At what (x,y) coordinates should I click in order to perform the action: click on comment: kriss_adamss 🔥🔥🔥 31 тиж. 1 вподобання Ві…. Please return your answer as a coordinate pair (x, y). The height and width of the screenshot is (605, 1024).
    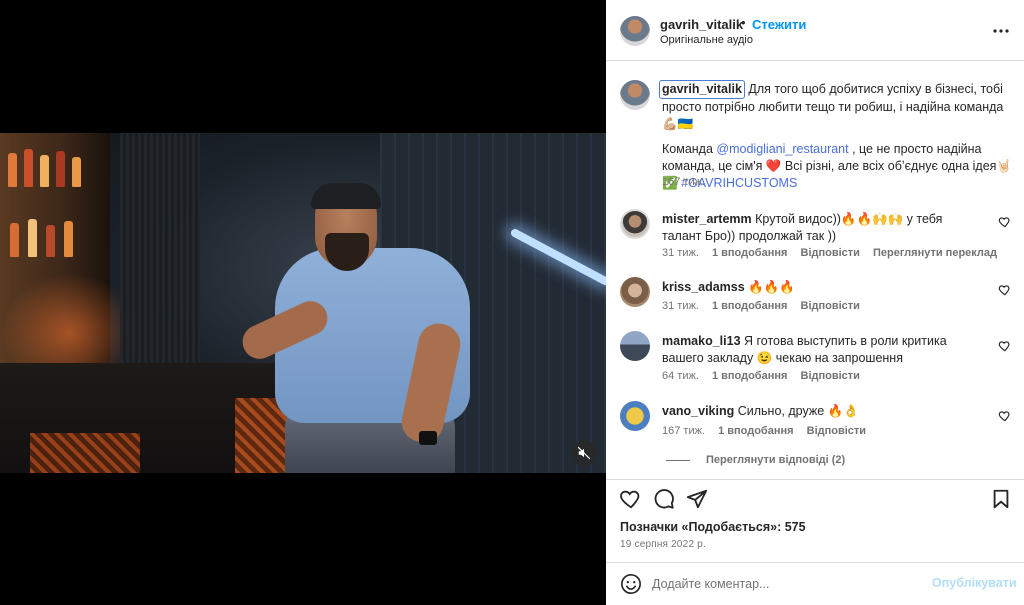
    Looking at the image, I should click on (815, 303).